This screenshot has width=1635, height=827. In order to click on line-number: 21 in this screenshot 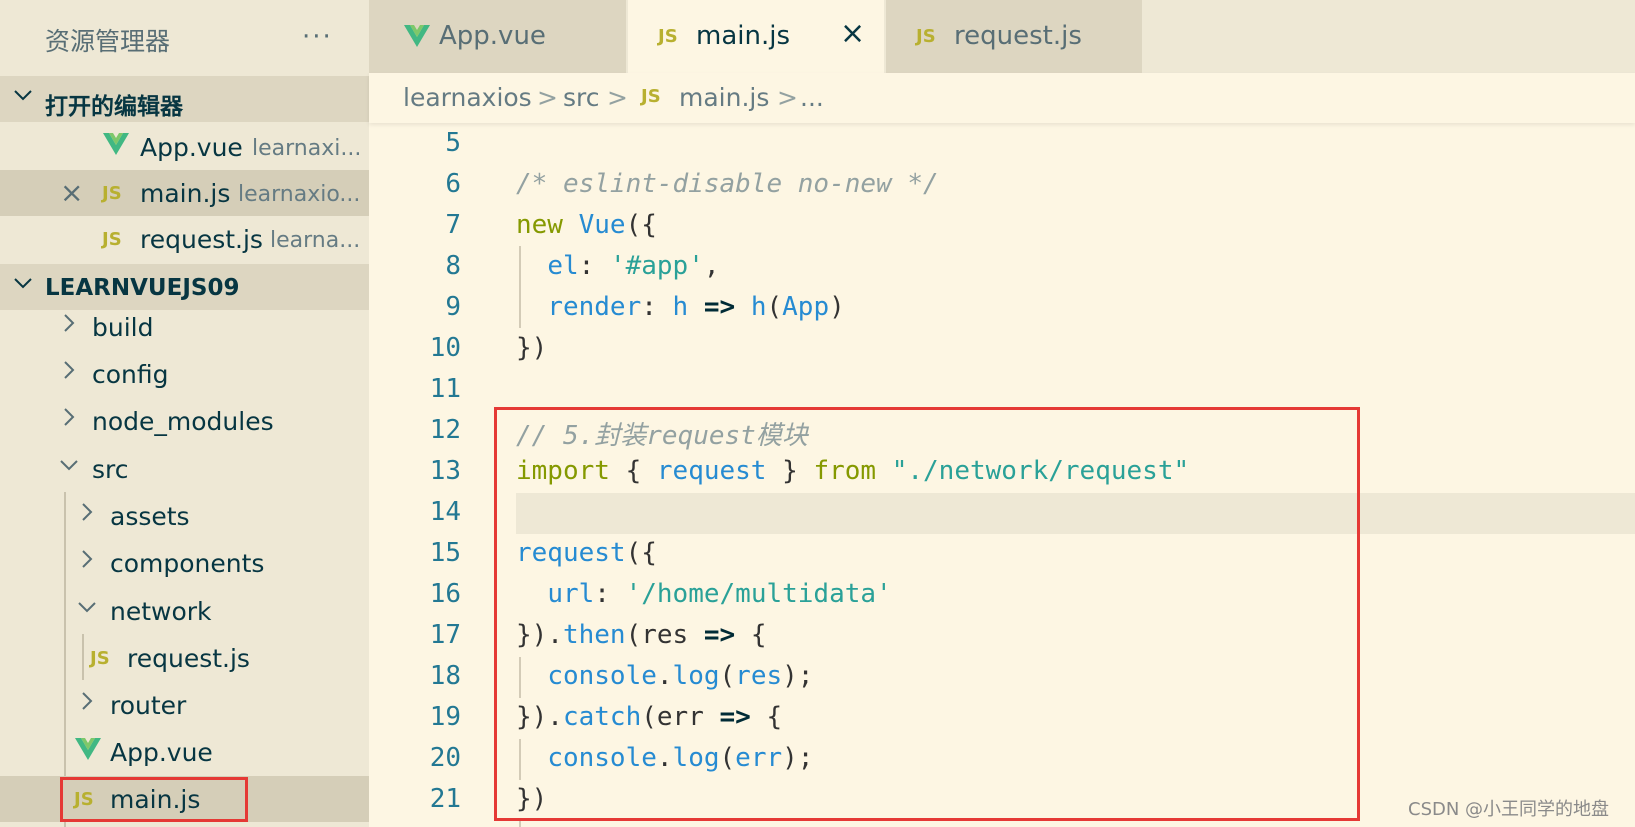, I will do `click(445, 799)`.